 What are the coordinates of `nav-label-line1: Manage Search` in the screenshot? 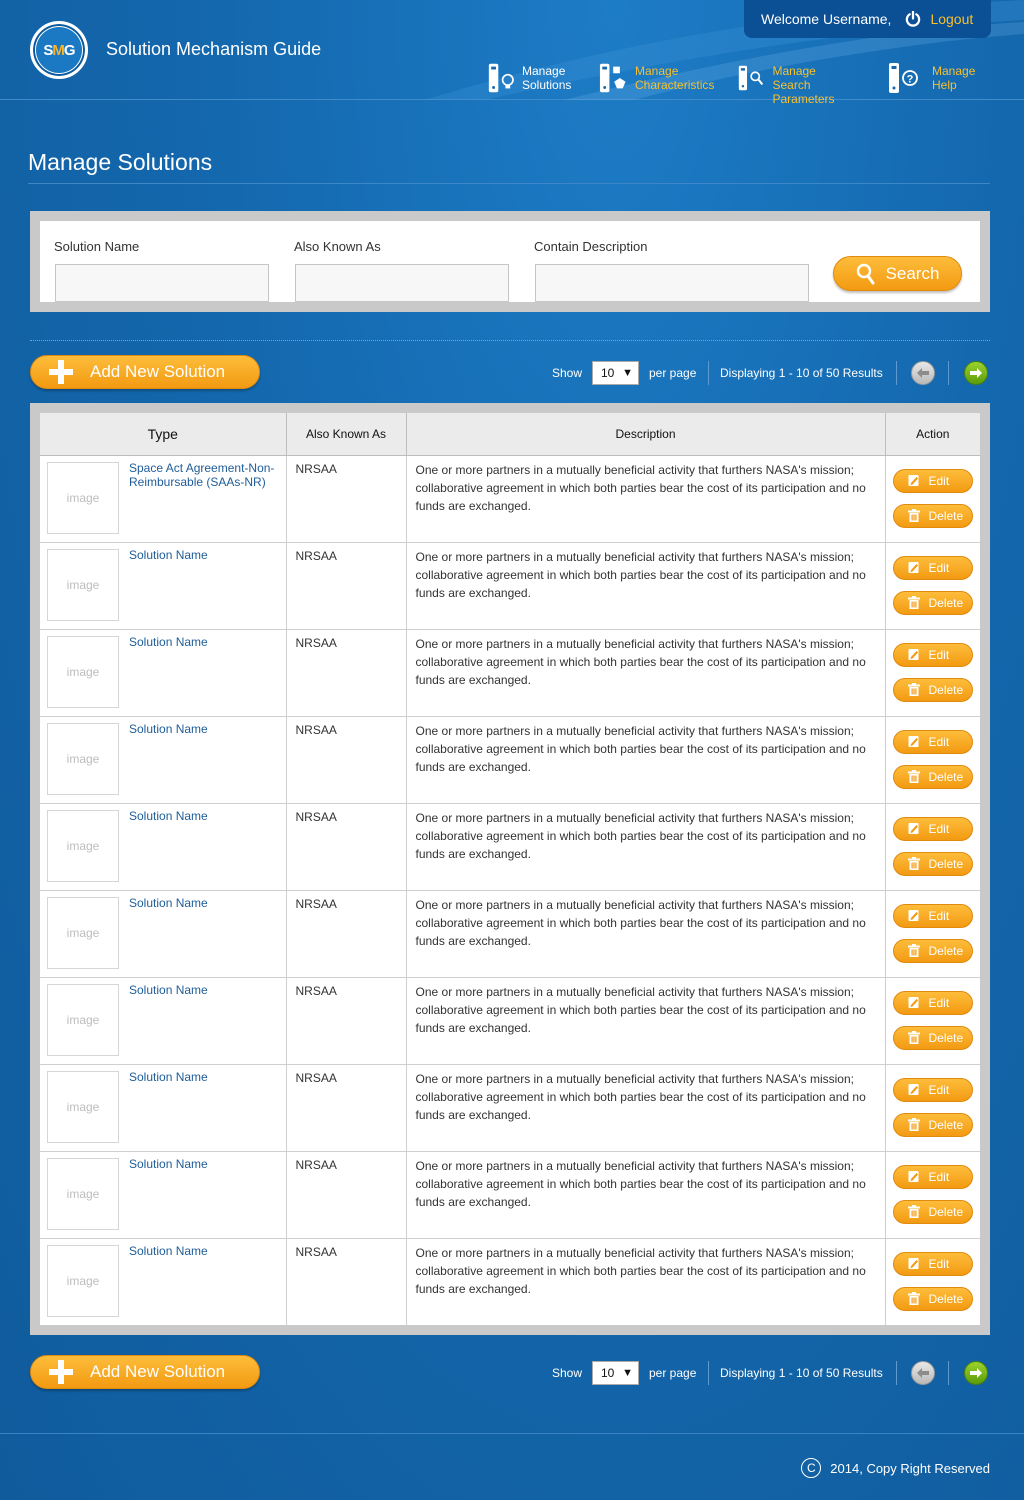 It's located at (794, 78).